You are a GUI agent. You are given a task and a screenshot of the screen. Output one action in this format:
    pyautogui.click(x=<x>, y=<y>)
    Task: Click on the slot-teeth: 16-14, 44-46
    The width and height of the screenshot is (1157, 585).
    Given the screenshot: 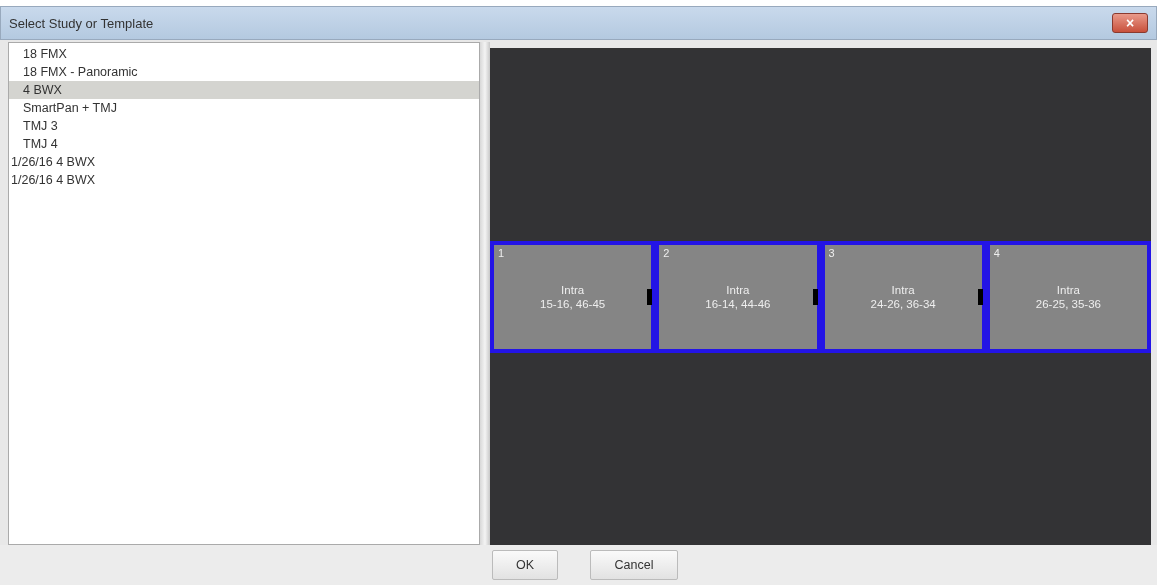 What is the action you would take?
    pyautogui.click(x=738, y=303)
    